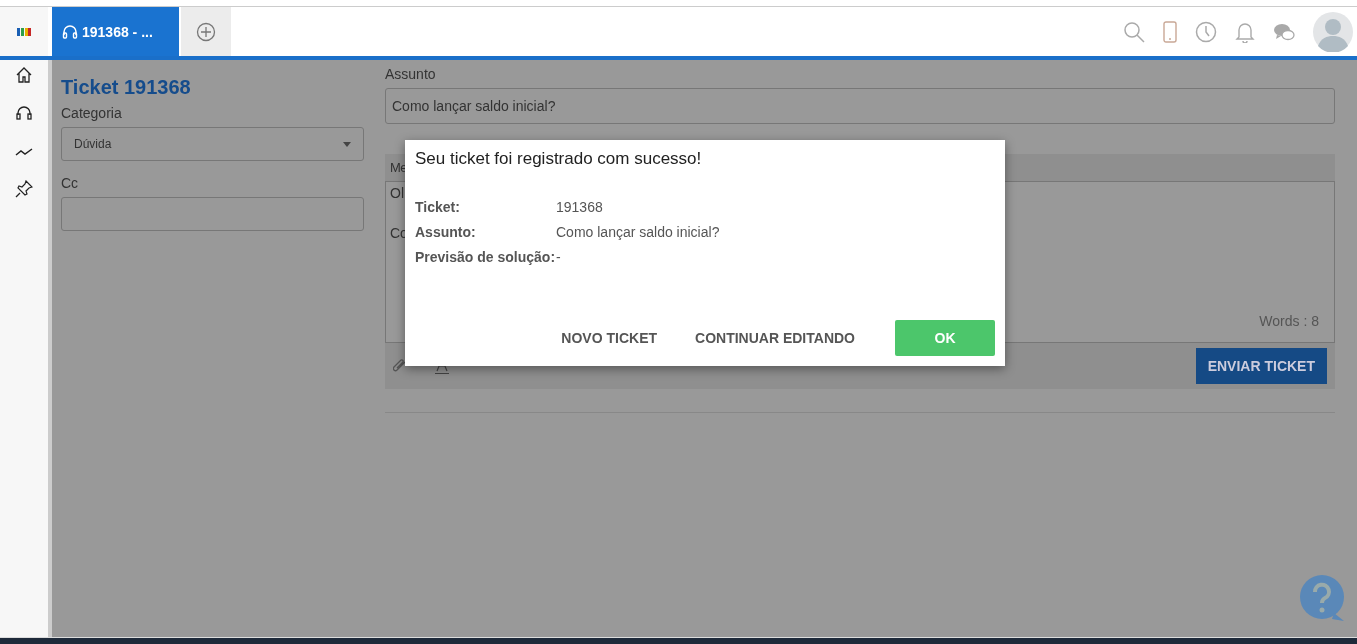 This screenshot has width=1357, height=644. I want to click on detail-value: 191368, so click(580, 207).